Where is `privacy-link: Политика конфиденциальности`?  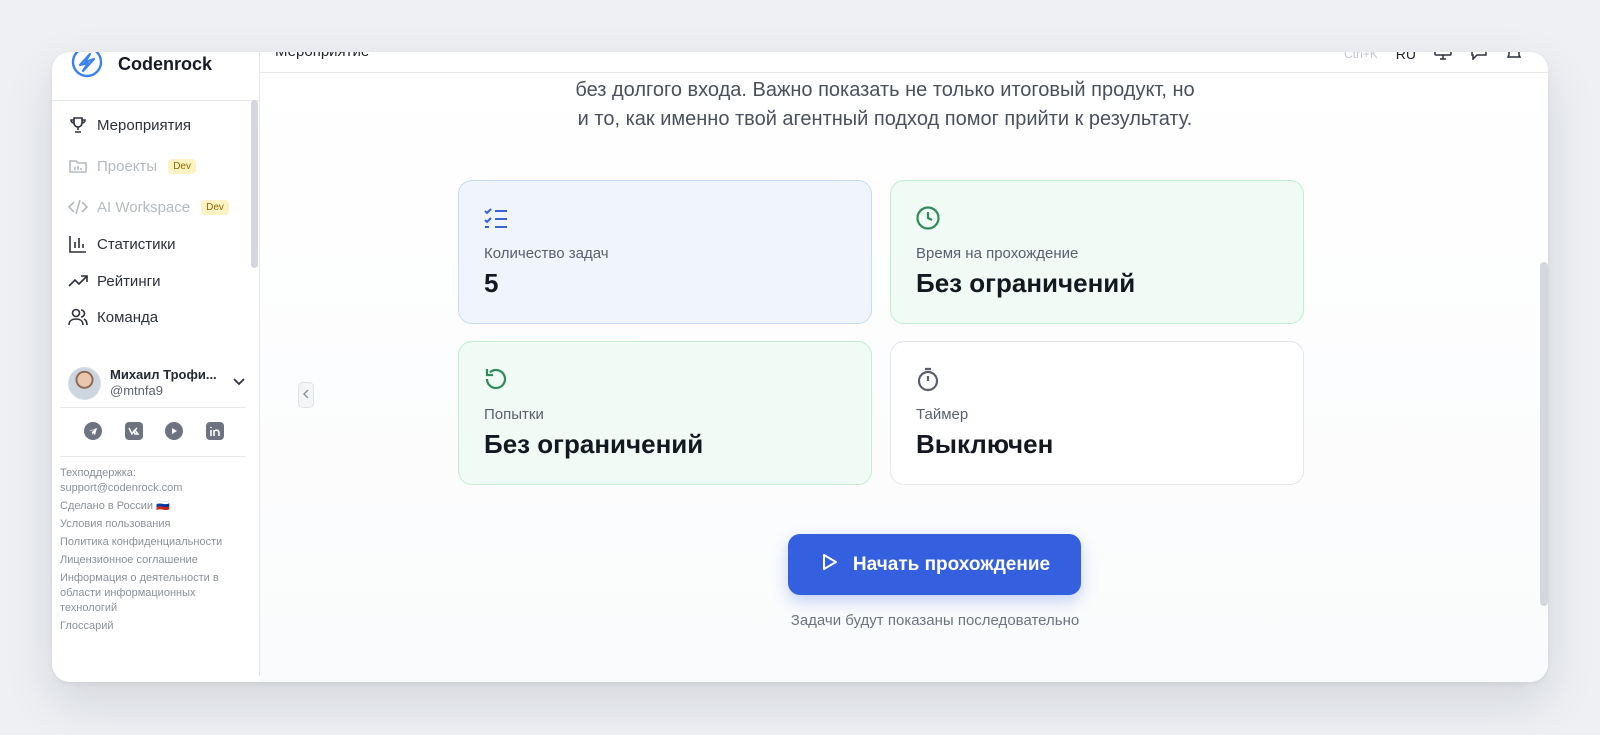 privacy-link: Политика конфиденциальности is located at coordinates (150, 542).